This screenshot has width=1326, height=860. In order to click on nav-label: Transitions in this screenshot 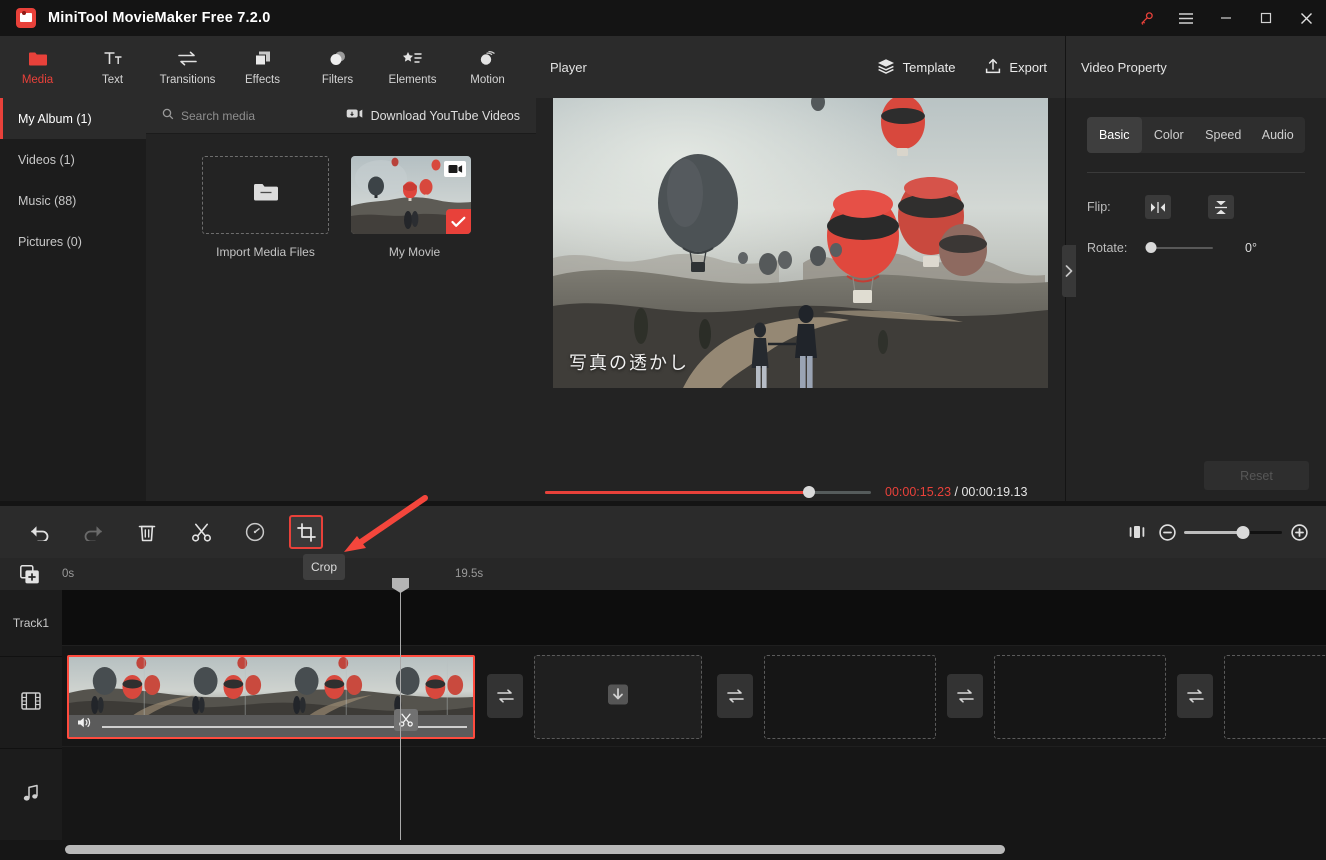, I will do `click(187, 79)`.